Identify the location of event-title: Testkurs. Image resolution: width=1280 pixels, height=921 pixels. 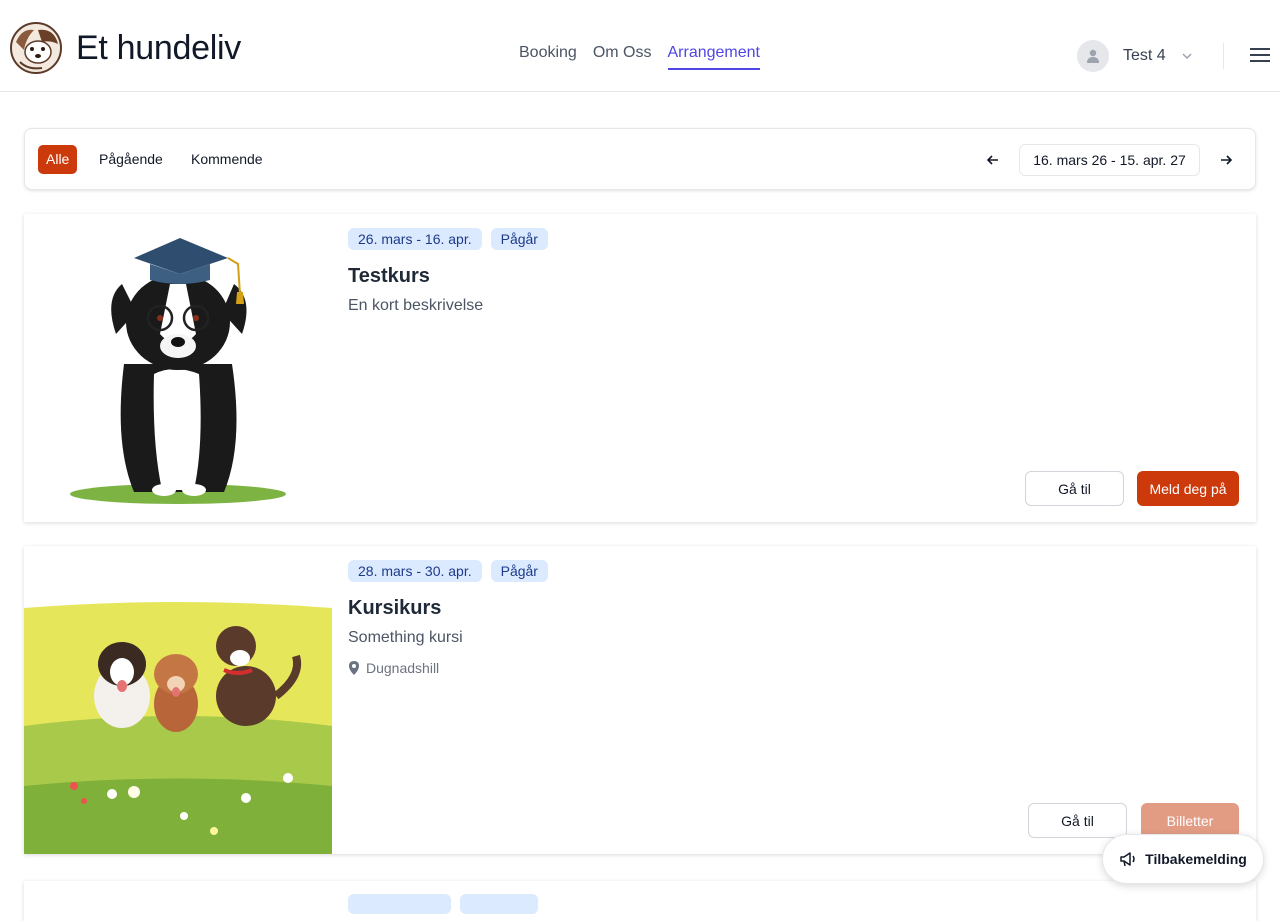
(389, 276).